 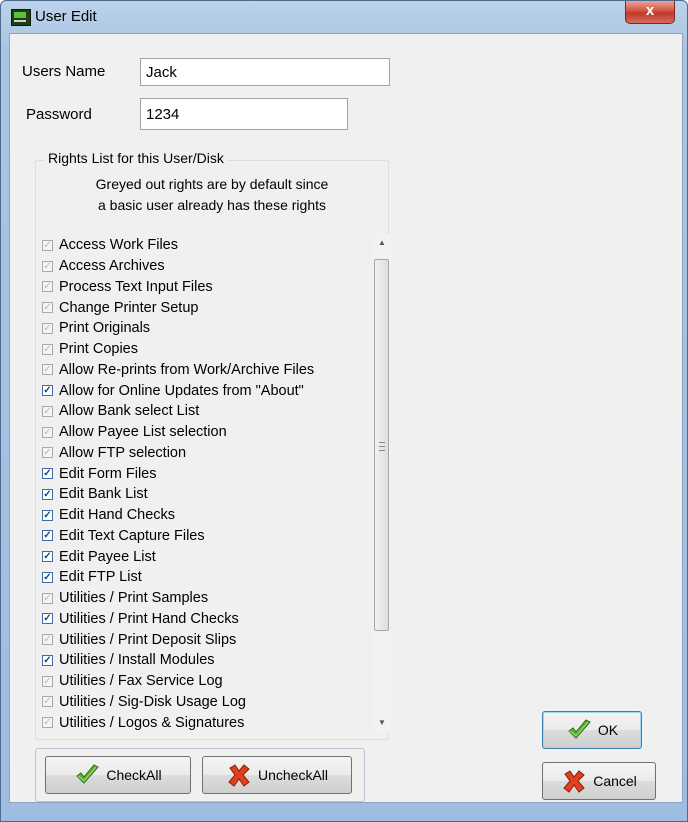 I want to click on rights-list-item: Utilities / Fax Service Log, so click(x=206, y=681).